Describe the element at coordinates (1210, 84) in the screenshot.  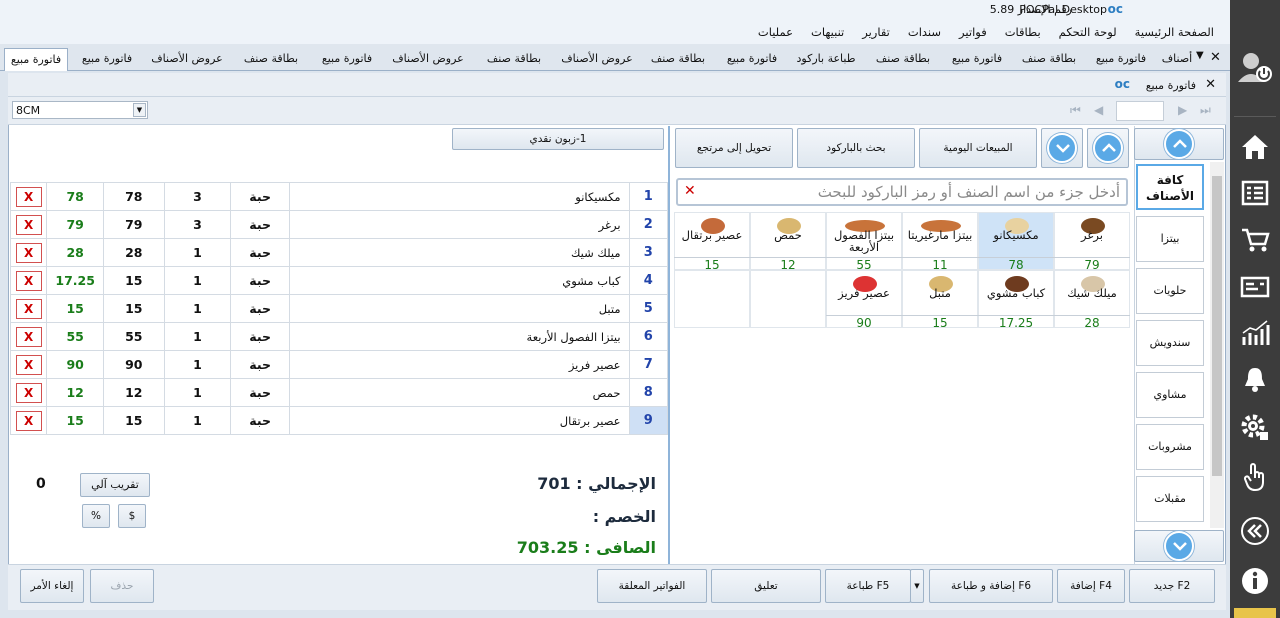
I see `close-doc-icon: ✕` at that location.